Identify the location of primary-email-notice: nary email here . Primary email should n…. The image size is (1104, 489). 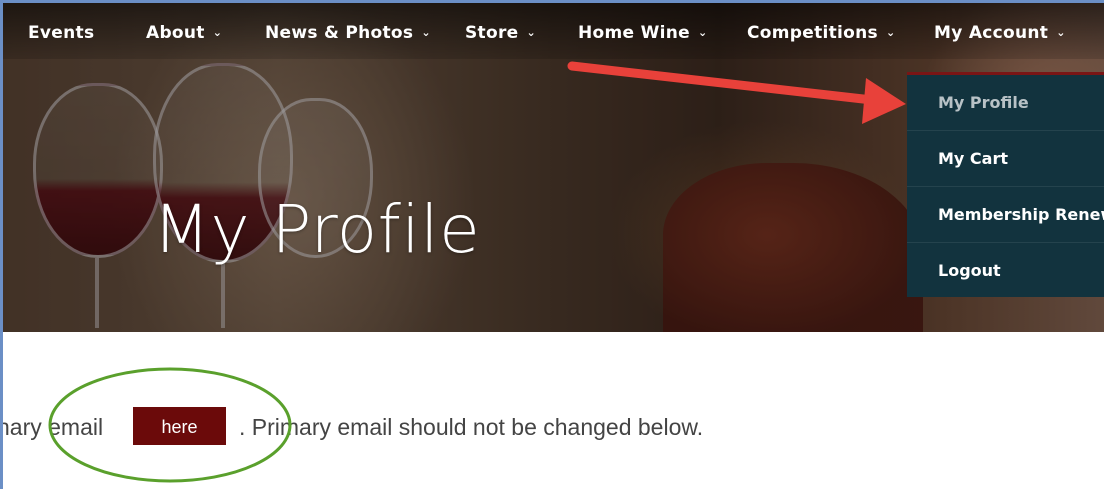
(553, 425).